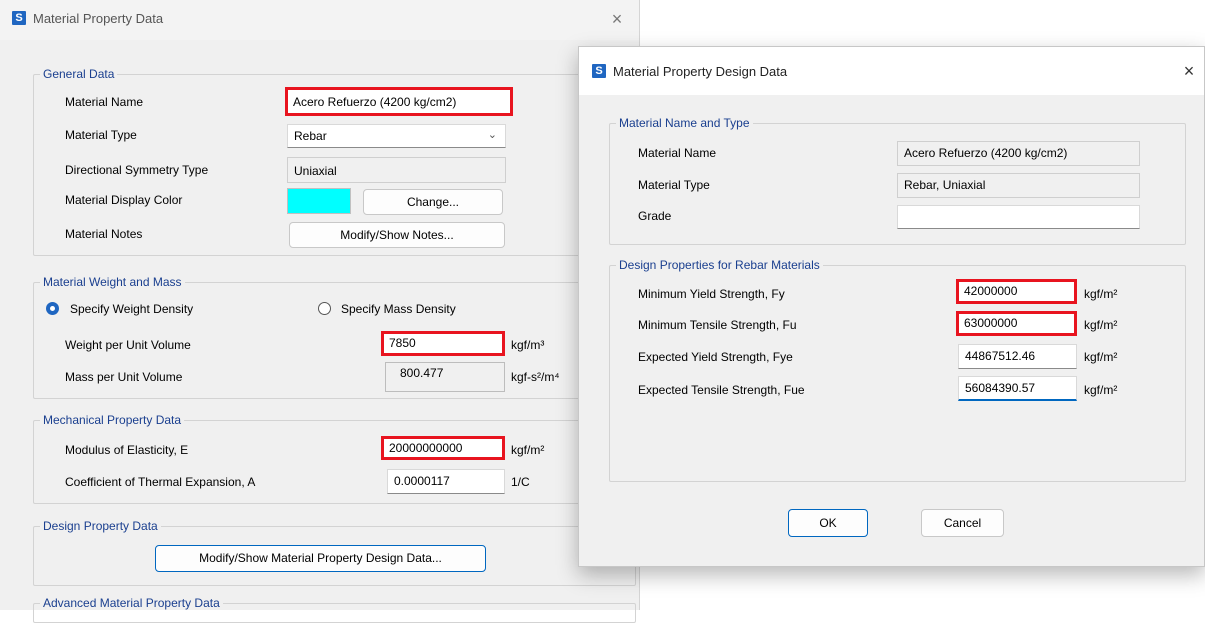 The image size is (1205, 623). I want to click on thermal-expansion-unit: 1/C, so click(520, 482).